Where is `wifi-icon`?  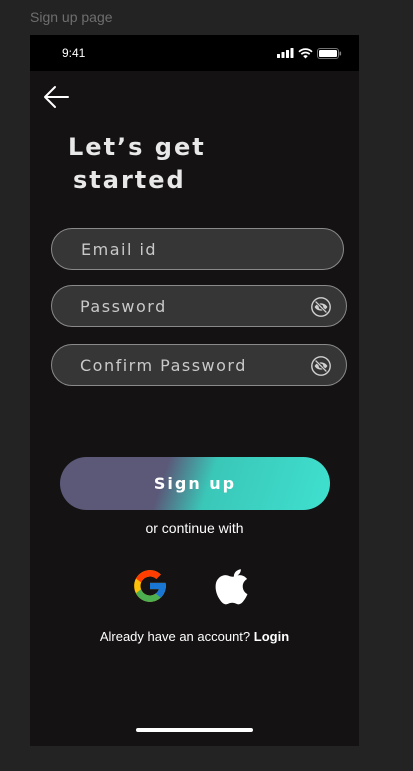
wifi-icon is located at coordinates (305, 52).